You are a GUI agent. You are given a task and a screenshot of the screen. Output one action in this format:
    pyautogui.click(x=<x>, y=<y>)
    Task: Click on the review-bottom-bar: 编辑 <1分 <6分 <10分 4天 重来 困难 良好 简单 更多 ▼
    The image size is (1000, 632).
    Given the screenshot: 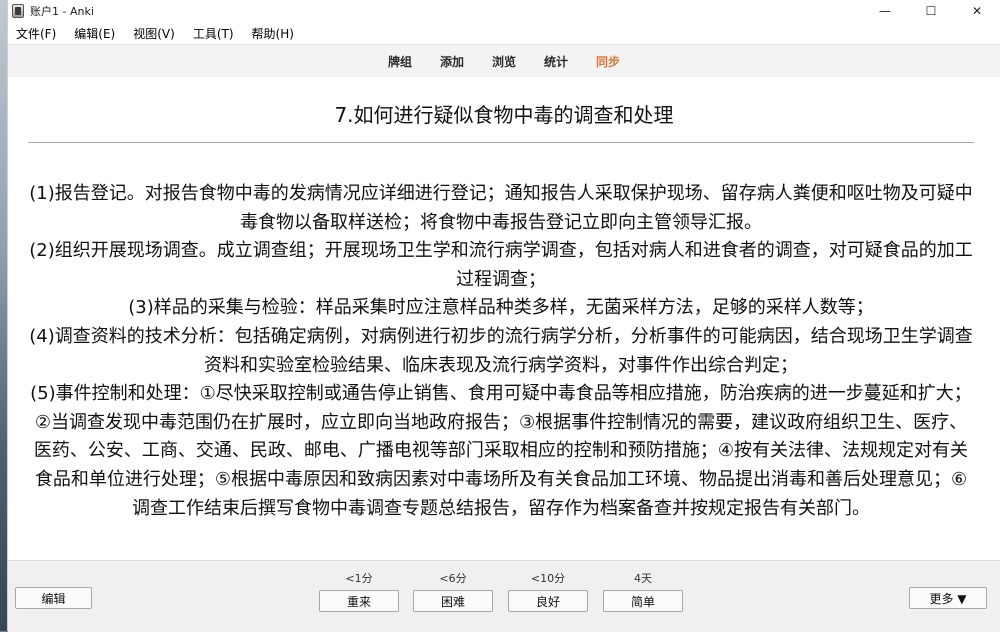 What is the action you would take?
    pyautogui.click(x=504, y=596)
    